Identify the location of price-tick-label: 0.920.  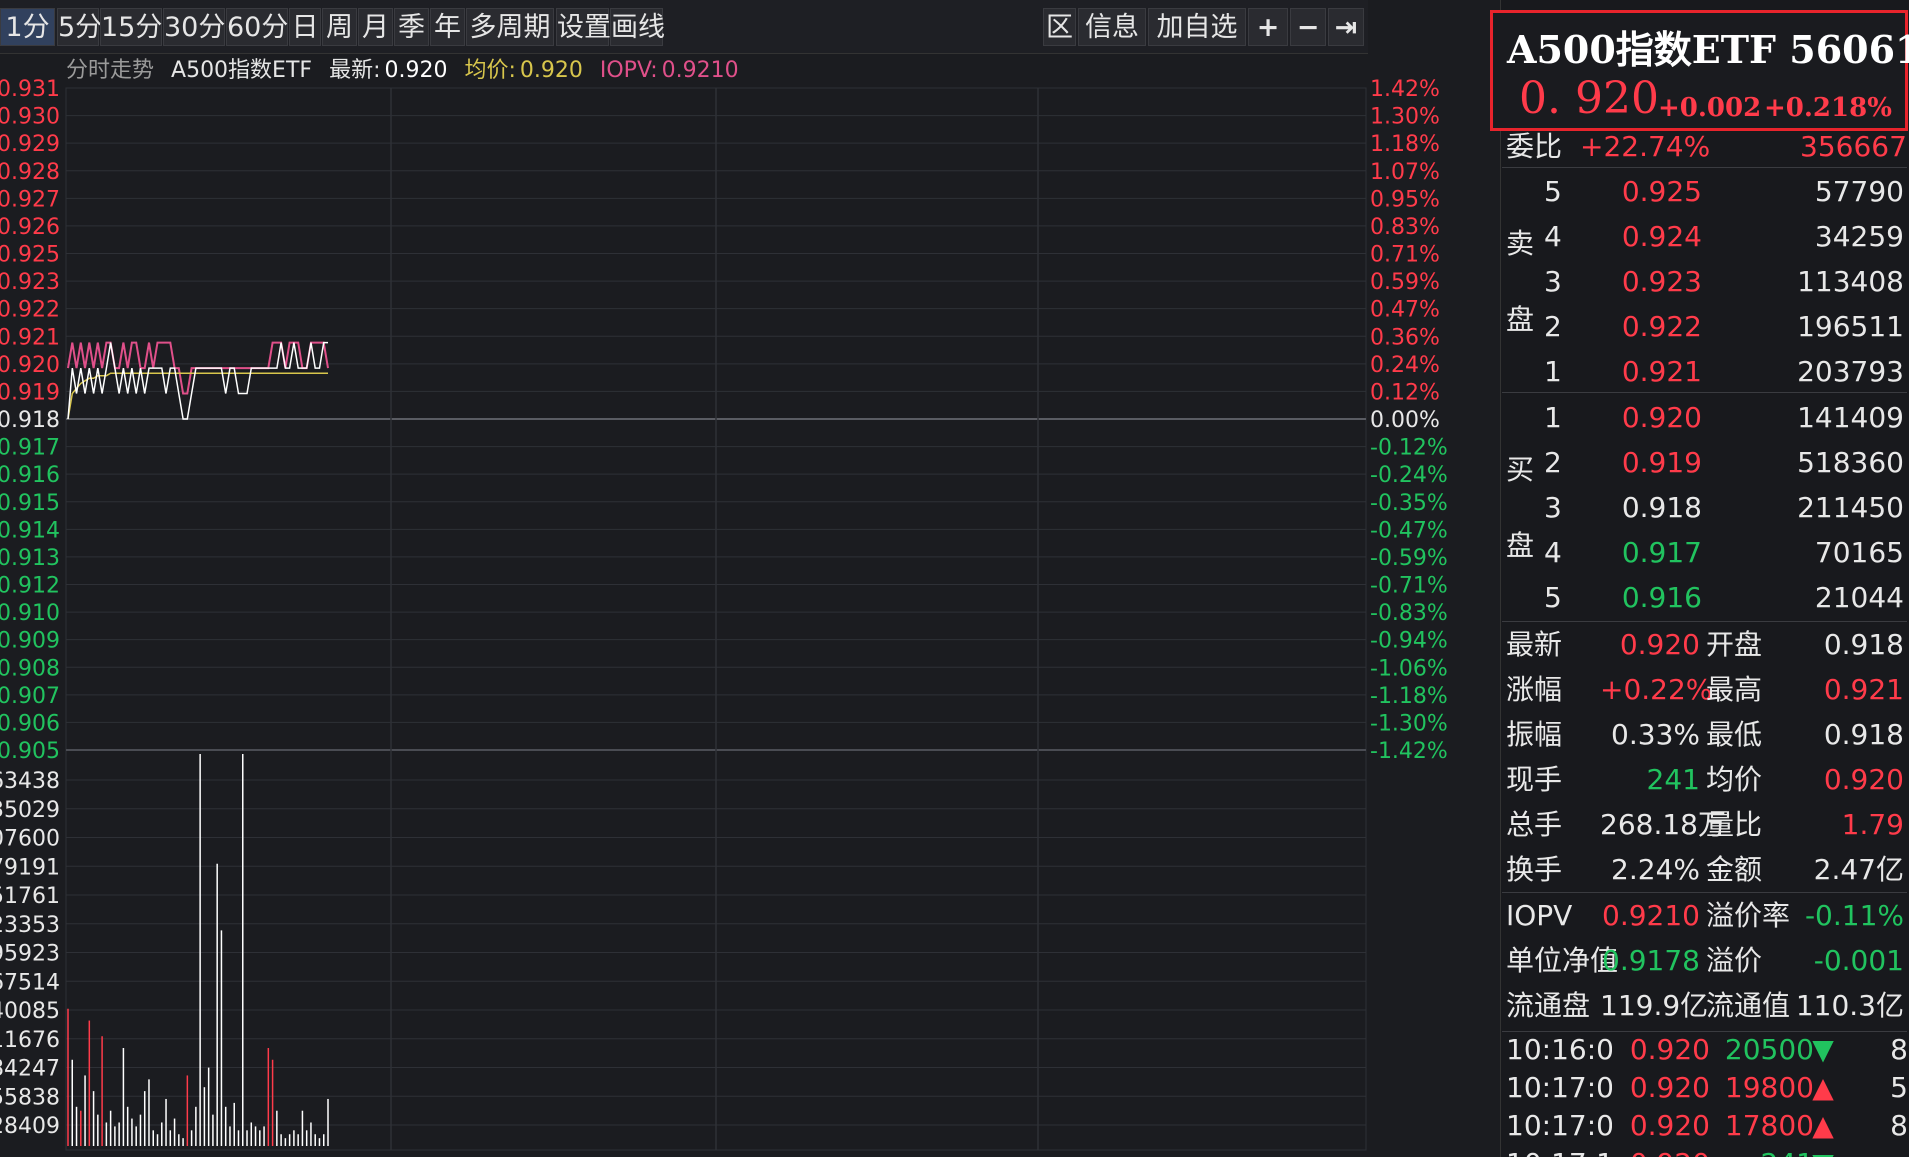
(30, 365).